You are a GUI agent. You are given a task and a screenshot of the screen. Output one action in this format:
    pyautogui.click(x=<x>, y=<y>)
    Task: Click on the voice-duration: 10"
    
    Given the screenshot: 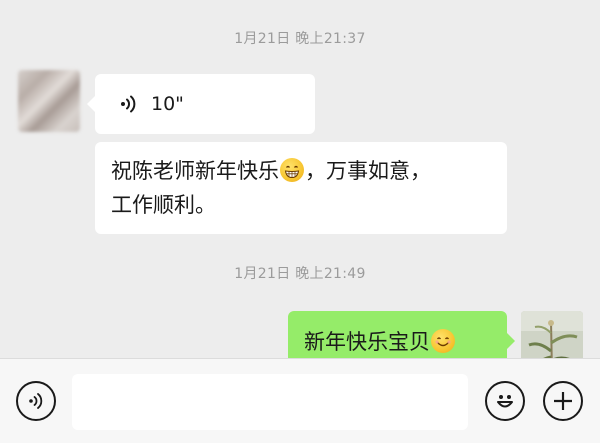 What is the action you would take?
    pyautogui.click(x=167, y=104)
    